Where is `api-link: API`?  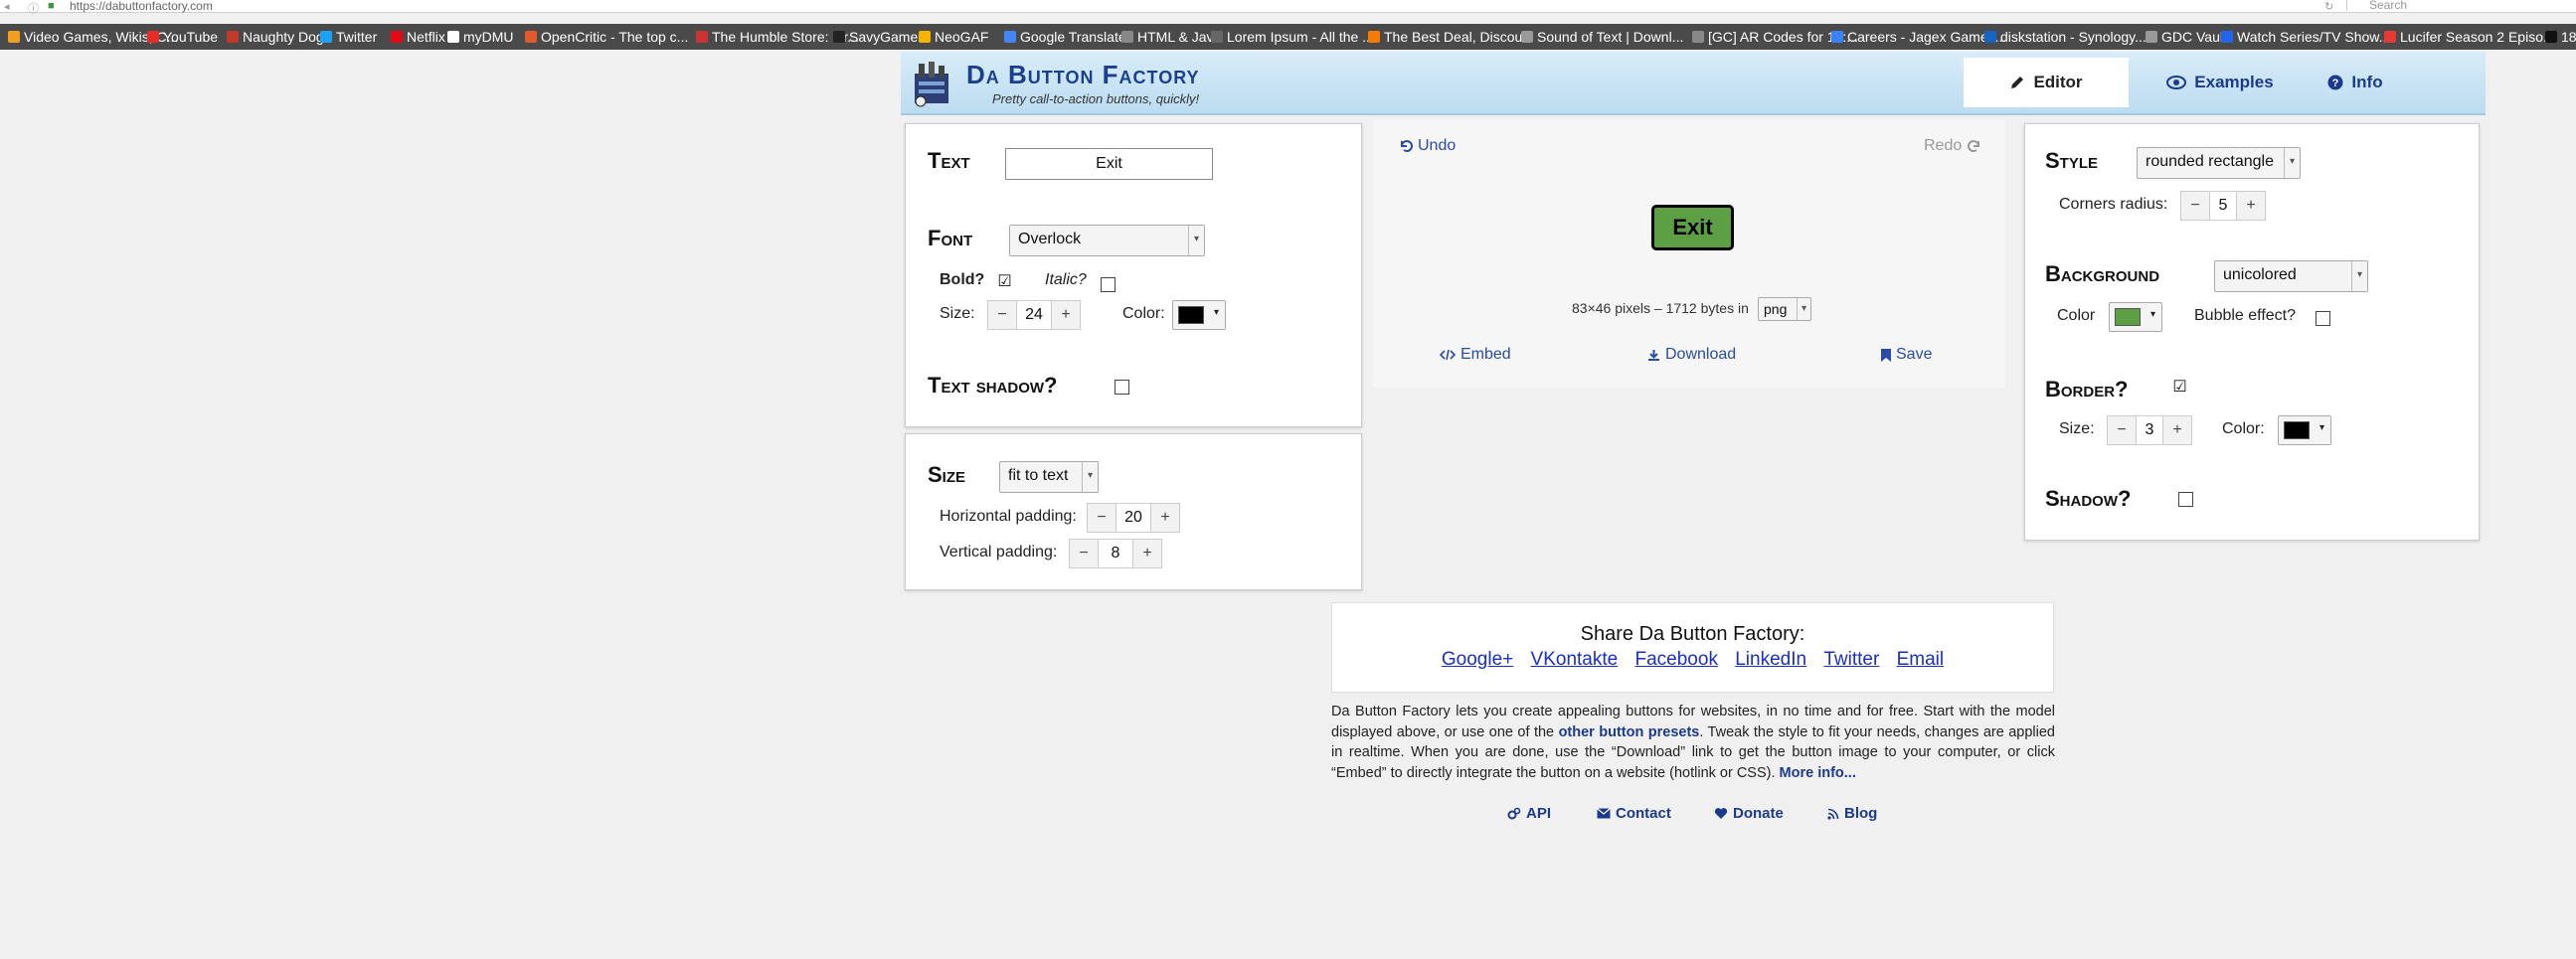
api-link: API is located at coordinates (1529, 814).